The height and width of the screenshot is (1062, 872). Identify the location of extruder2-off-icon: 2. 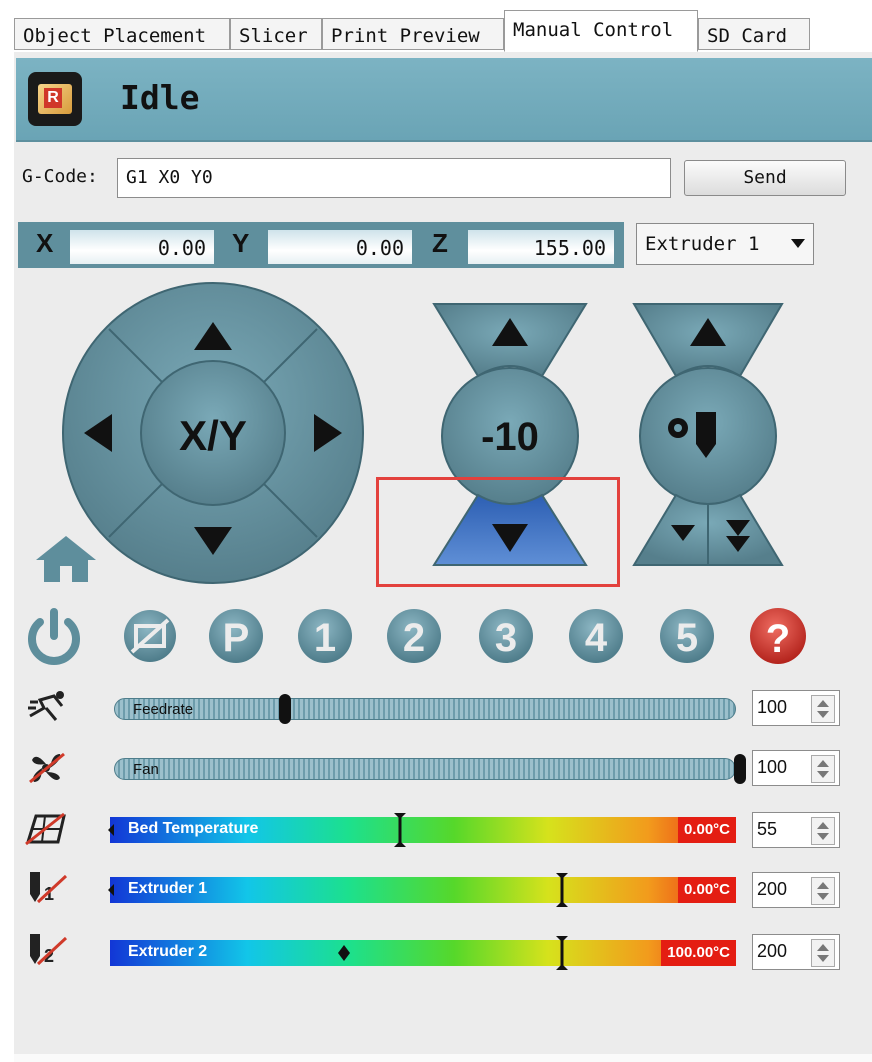
(48, 953).